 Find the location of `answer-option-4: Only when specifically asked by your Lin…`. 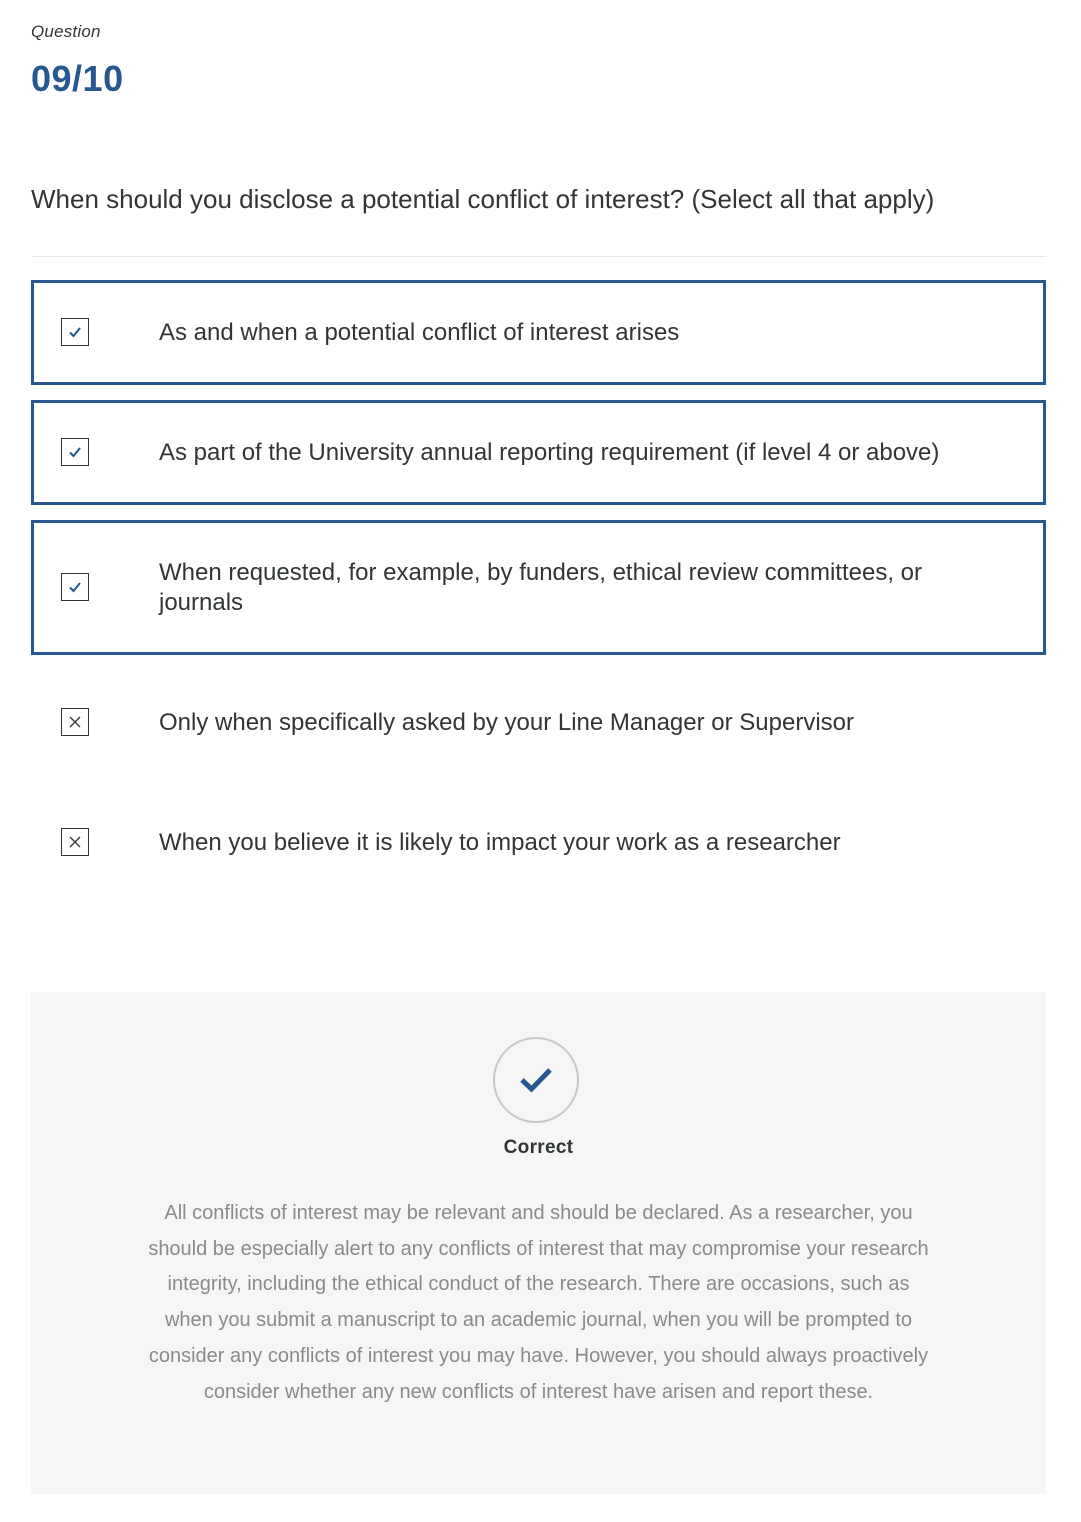

answer-option-4: Only when specifically asked by your Lin… is located at coordinates (538, 722).